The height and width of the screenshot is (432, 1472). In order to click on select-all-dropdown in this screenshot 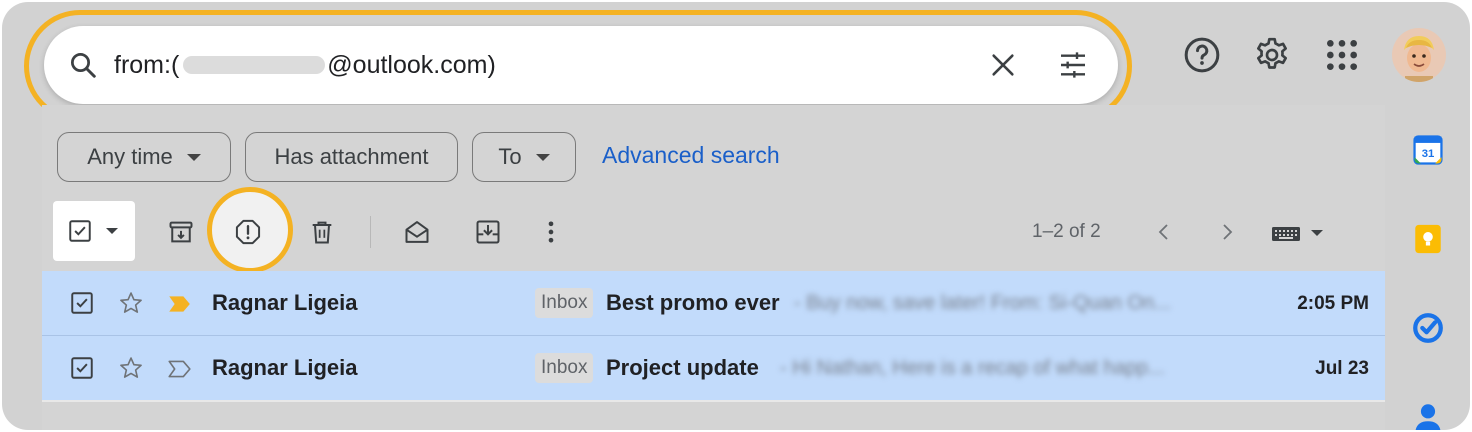, I will do `click(94, 231)`.